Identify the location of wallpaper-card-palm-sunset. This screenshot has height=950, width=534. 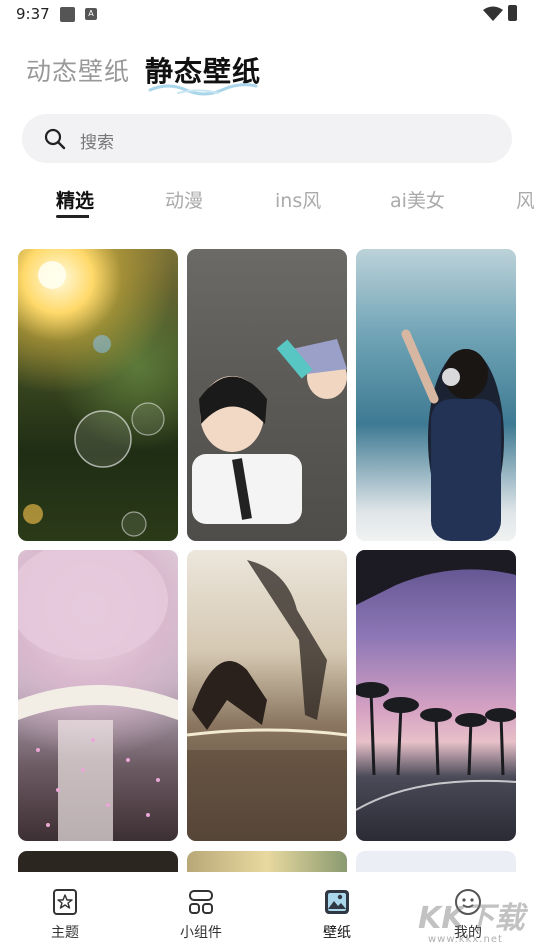
(436, 695).